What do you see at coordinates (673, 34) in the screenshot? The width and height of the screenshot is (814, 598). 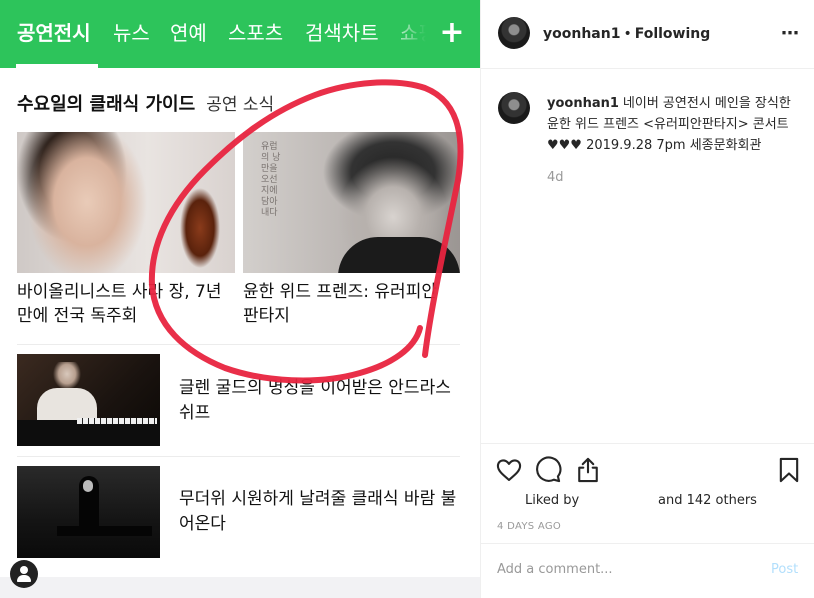 I see `following-button: Following` at bounding box center [673, 34].